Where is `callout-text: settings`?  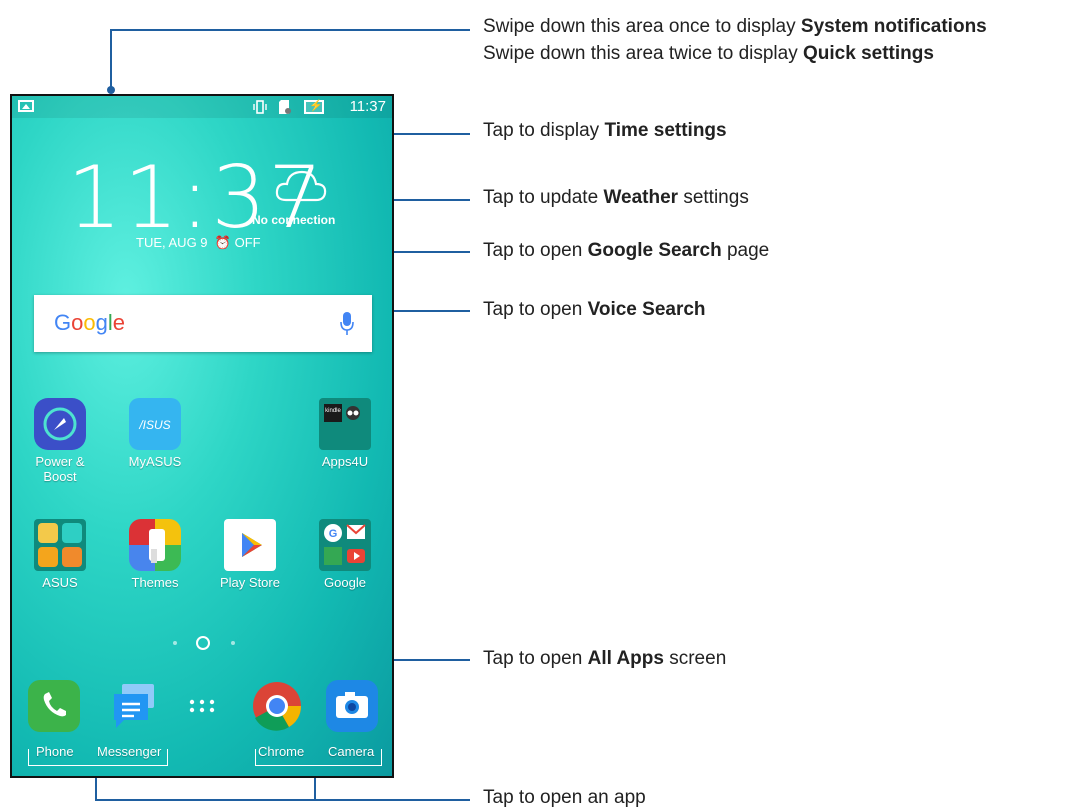 callout-text: settings is located at coordinates (713, 197).